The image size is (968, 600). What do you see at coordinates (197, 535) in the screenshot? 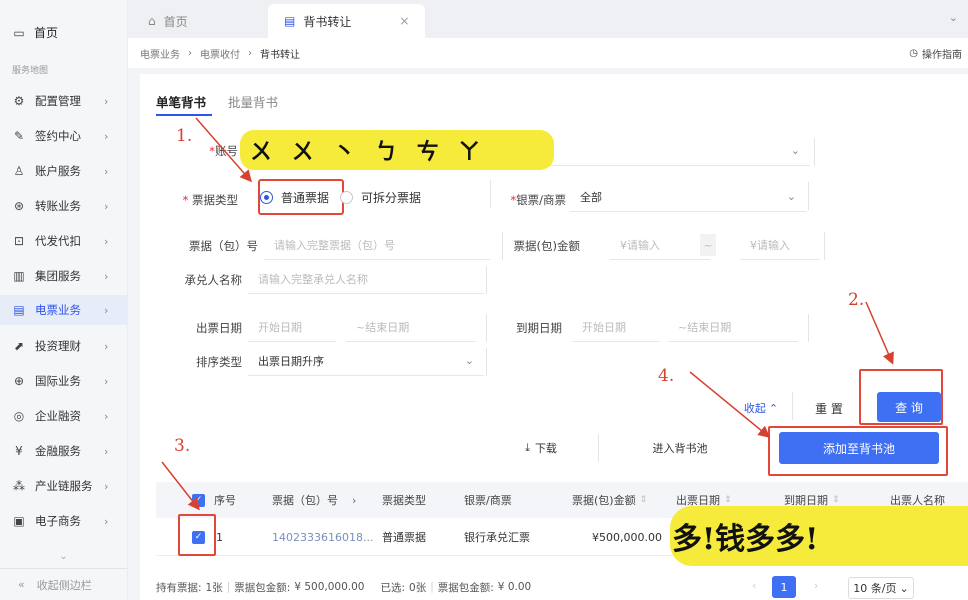
I see `annotation-box-row-checkbox` at bounding box center [197, 535].